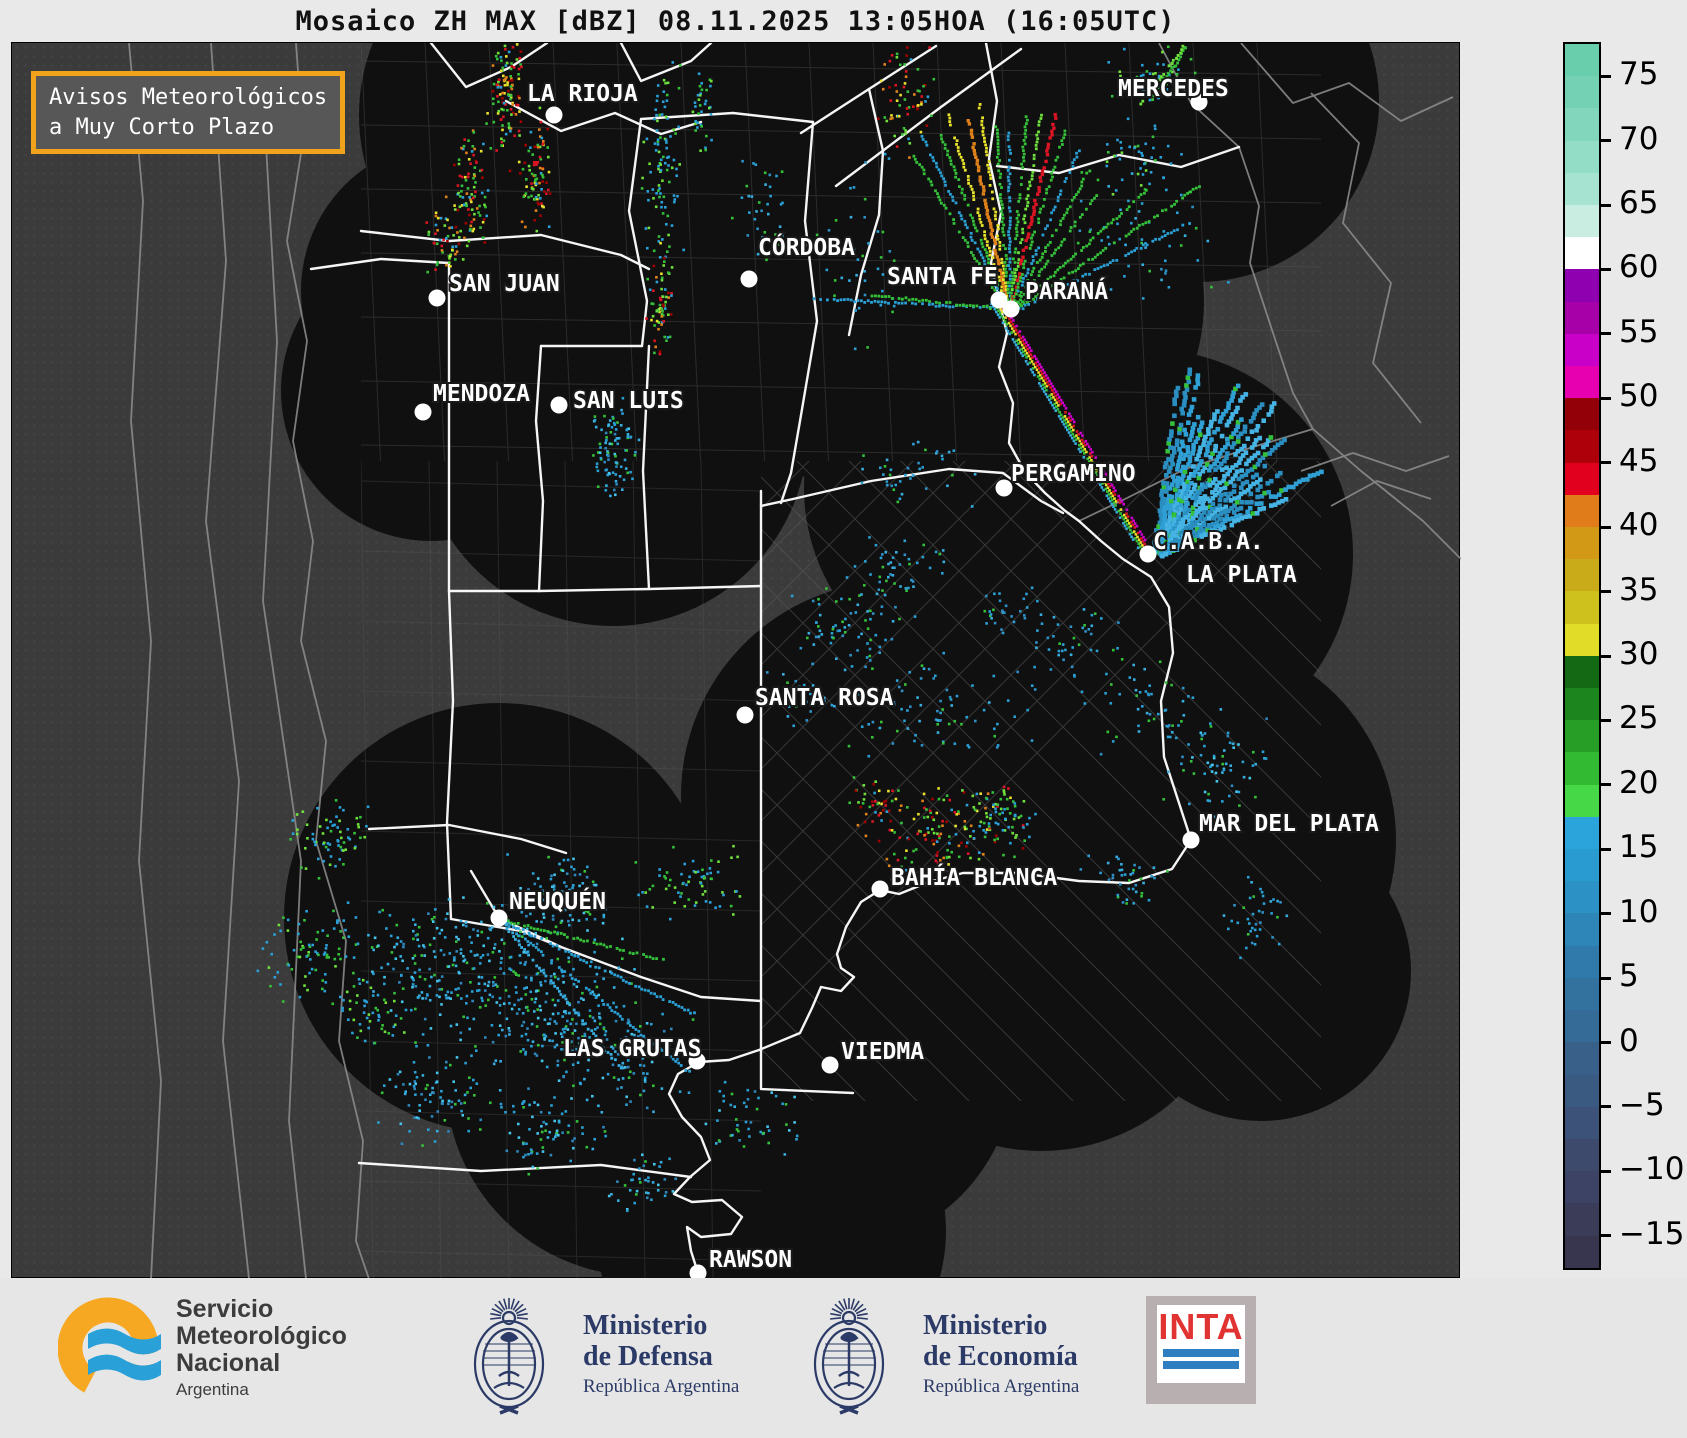 This screenshot has height=1438, width=1687. I want to click on inta-logo: INTA, so click(1201, 1350).